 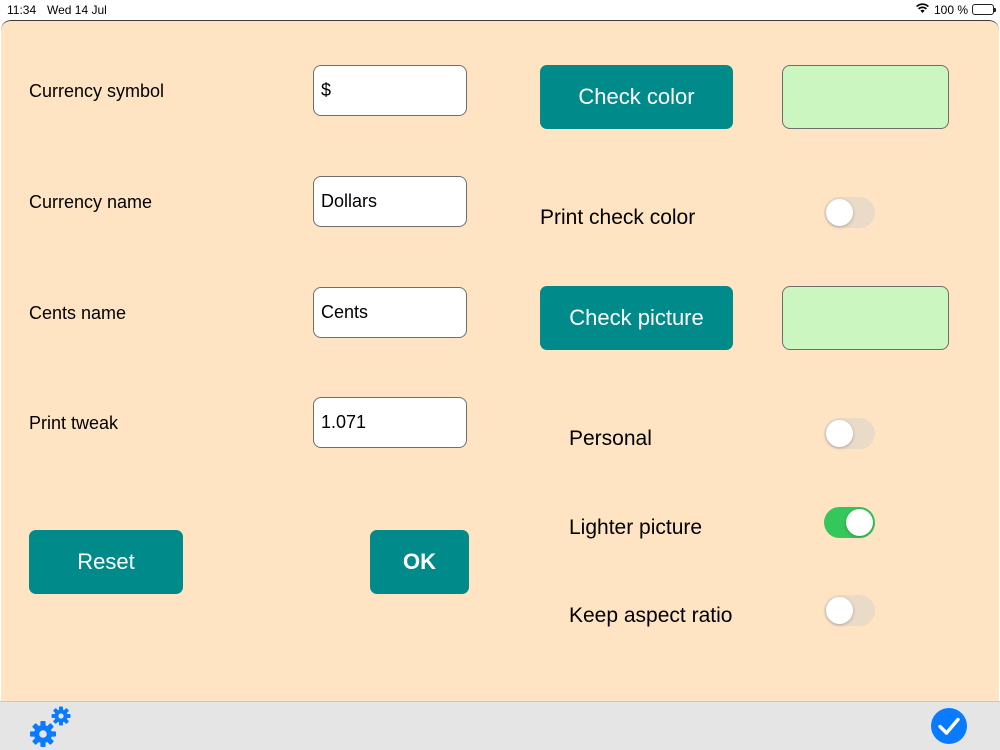 I want to click on currency-name-label: Currency name, so click(x=91, y=202).